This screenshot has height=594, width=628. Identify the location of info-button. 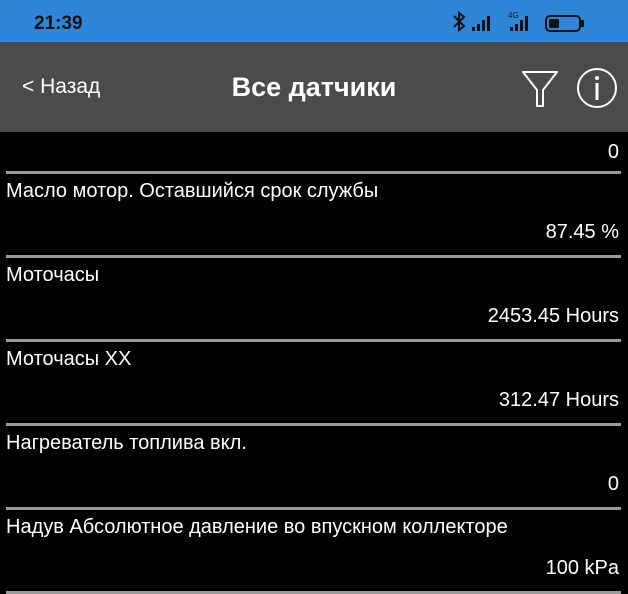
(597, 88).